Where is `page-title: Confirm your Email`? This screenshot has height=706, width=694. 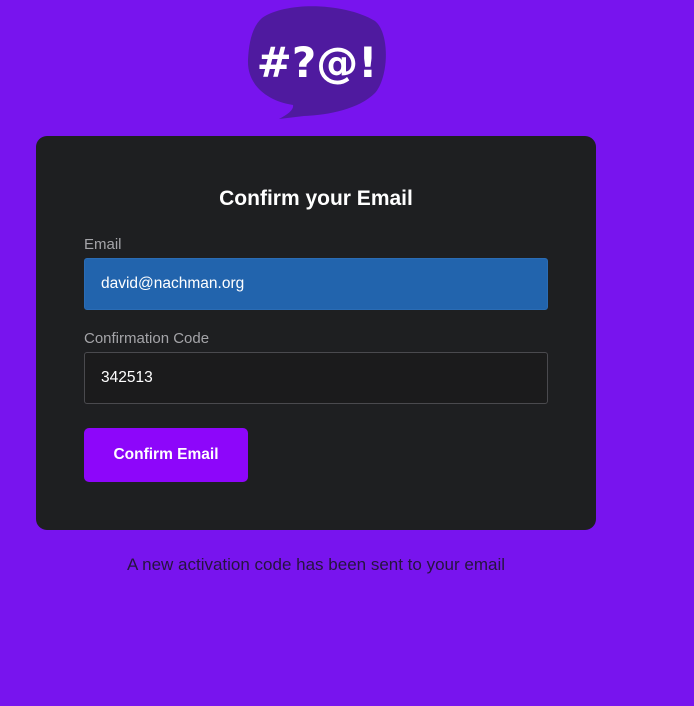 page-title: Confirm your Email is located at coordinates (316, 198).